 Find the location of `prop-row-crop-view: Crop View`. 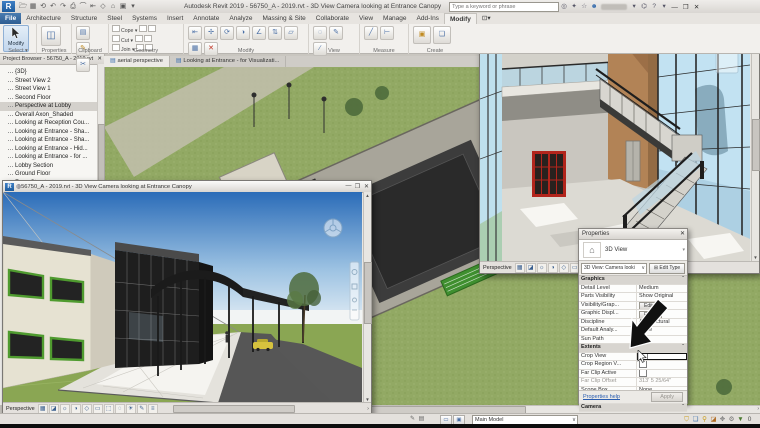

prop-row-crop-view: Crop View is located at coordinates (633, 356).